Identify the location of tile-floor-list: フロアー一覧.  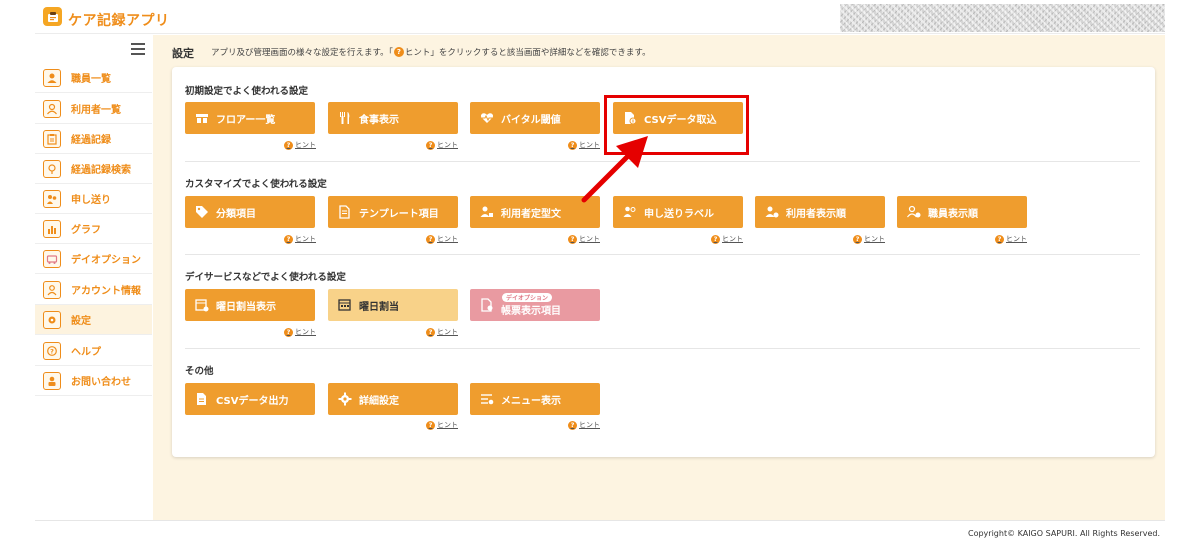
(250, 118).